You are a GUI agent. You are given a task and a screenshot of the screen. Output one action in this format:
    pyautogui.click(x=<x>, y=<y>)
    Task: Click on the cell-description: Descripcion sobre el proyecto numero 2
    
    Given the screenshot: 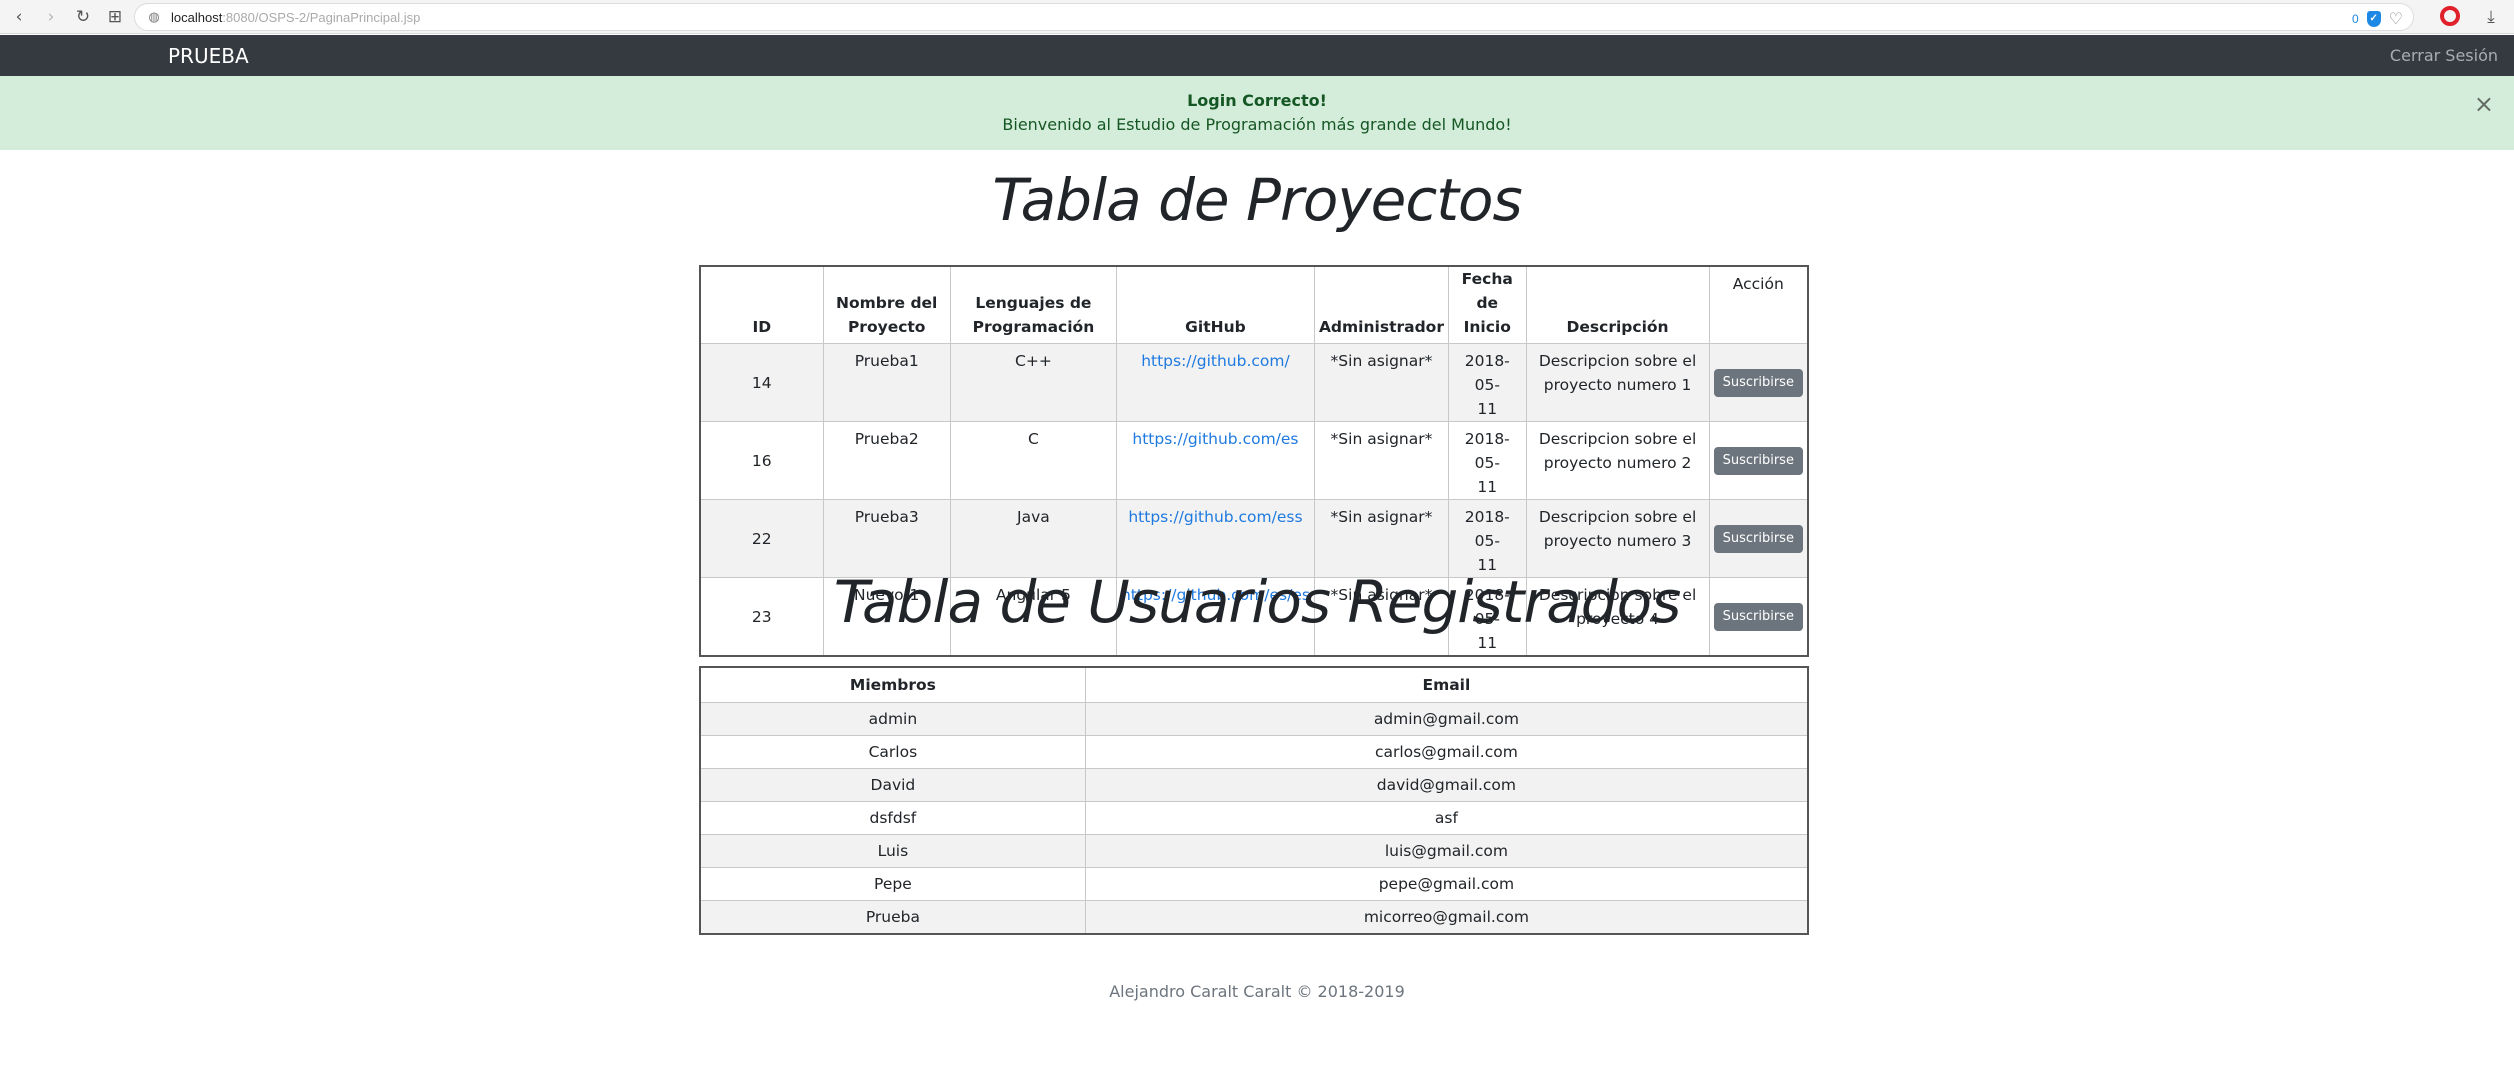 What is the action you would take?
    pyautogui.click(x=1617, y=460)
    